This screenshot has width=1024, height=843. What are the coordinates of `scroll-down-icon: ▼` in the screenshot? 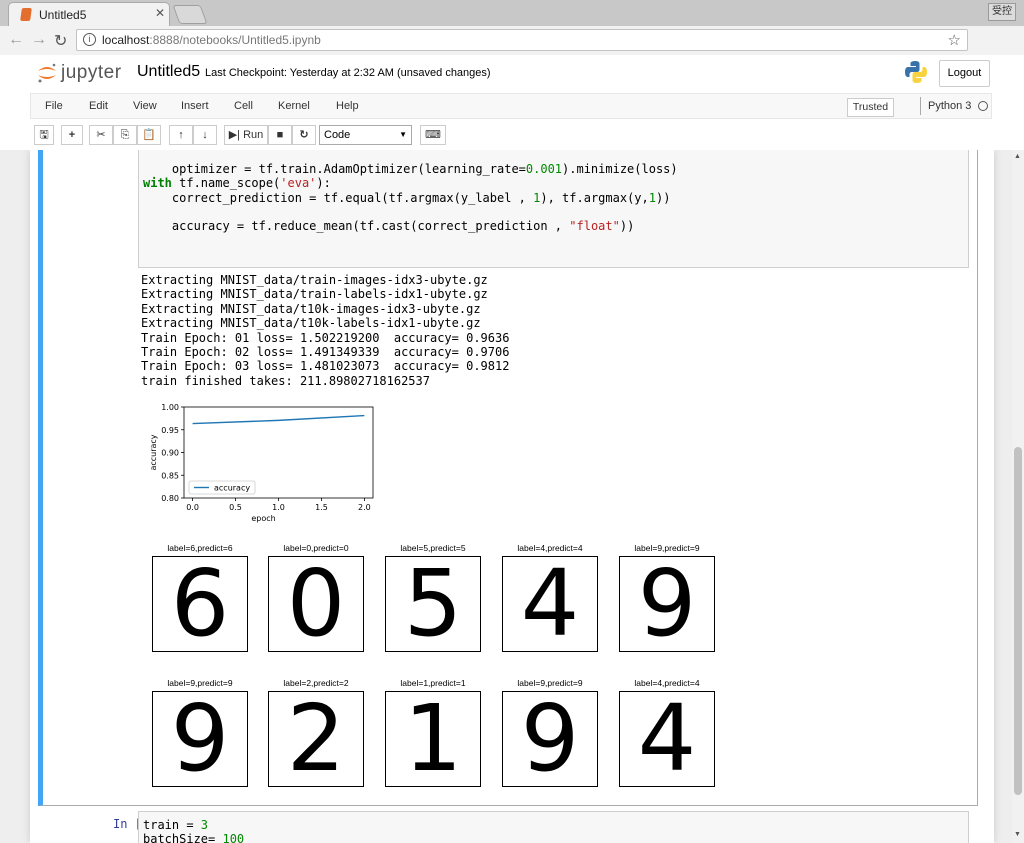 It's located at (1017, 834).